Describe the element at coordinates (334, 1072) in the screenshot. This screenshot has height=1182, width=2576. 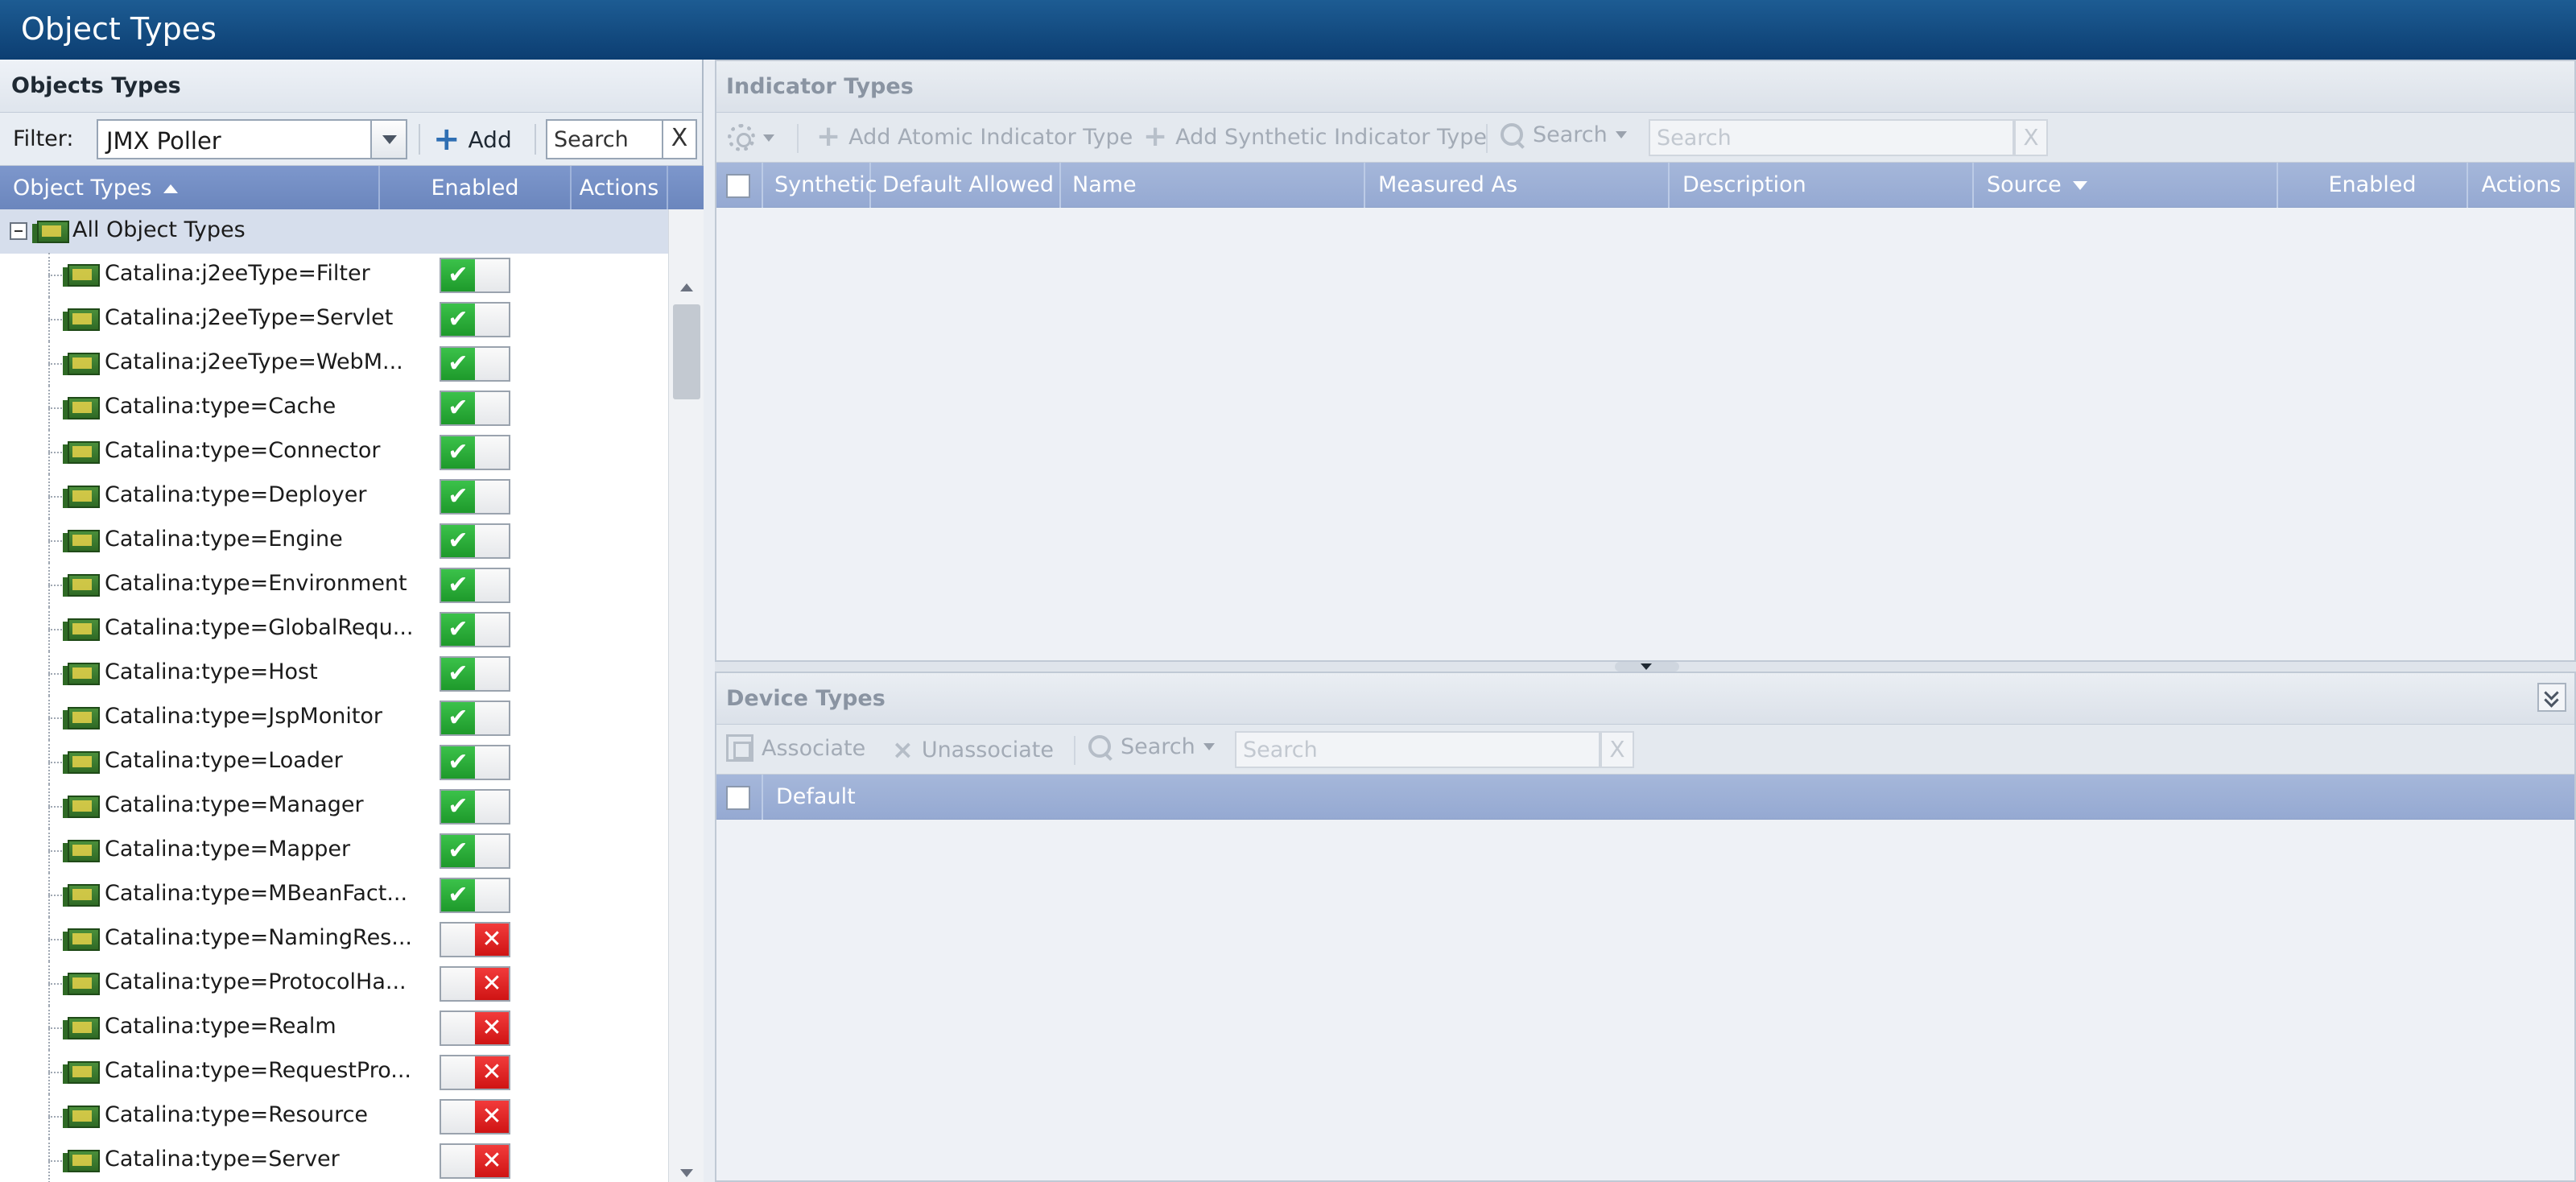
I see `tree-row: Catalina:type=RequestPro... ✕` at that location.